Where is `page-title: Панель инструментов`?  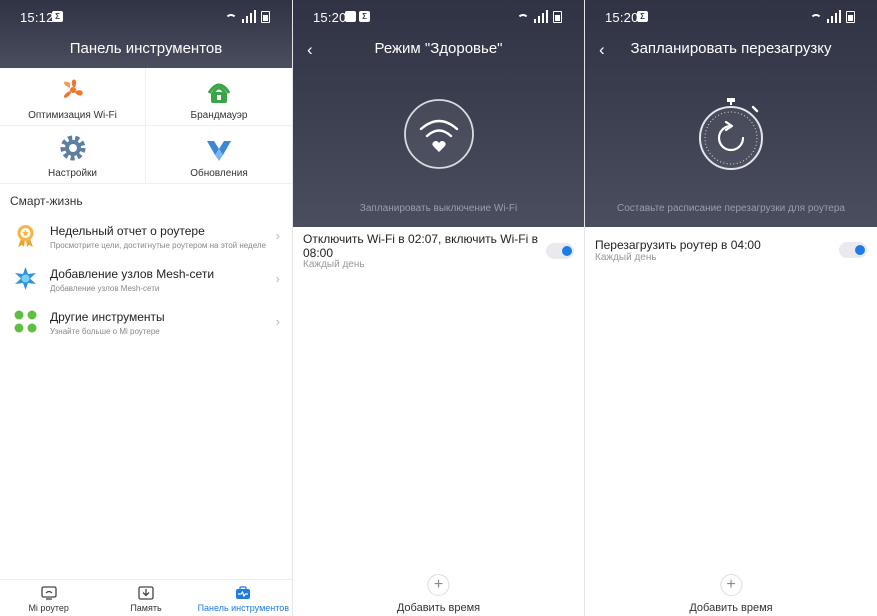
page-title: Панель инструментов is located at coordinates (146, 48).